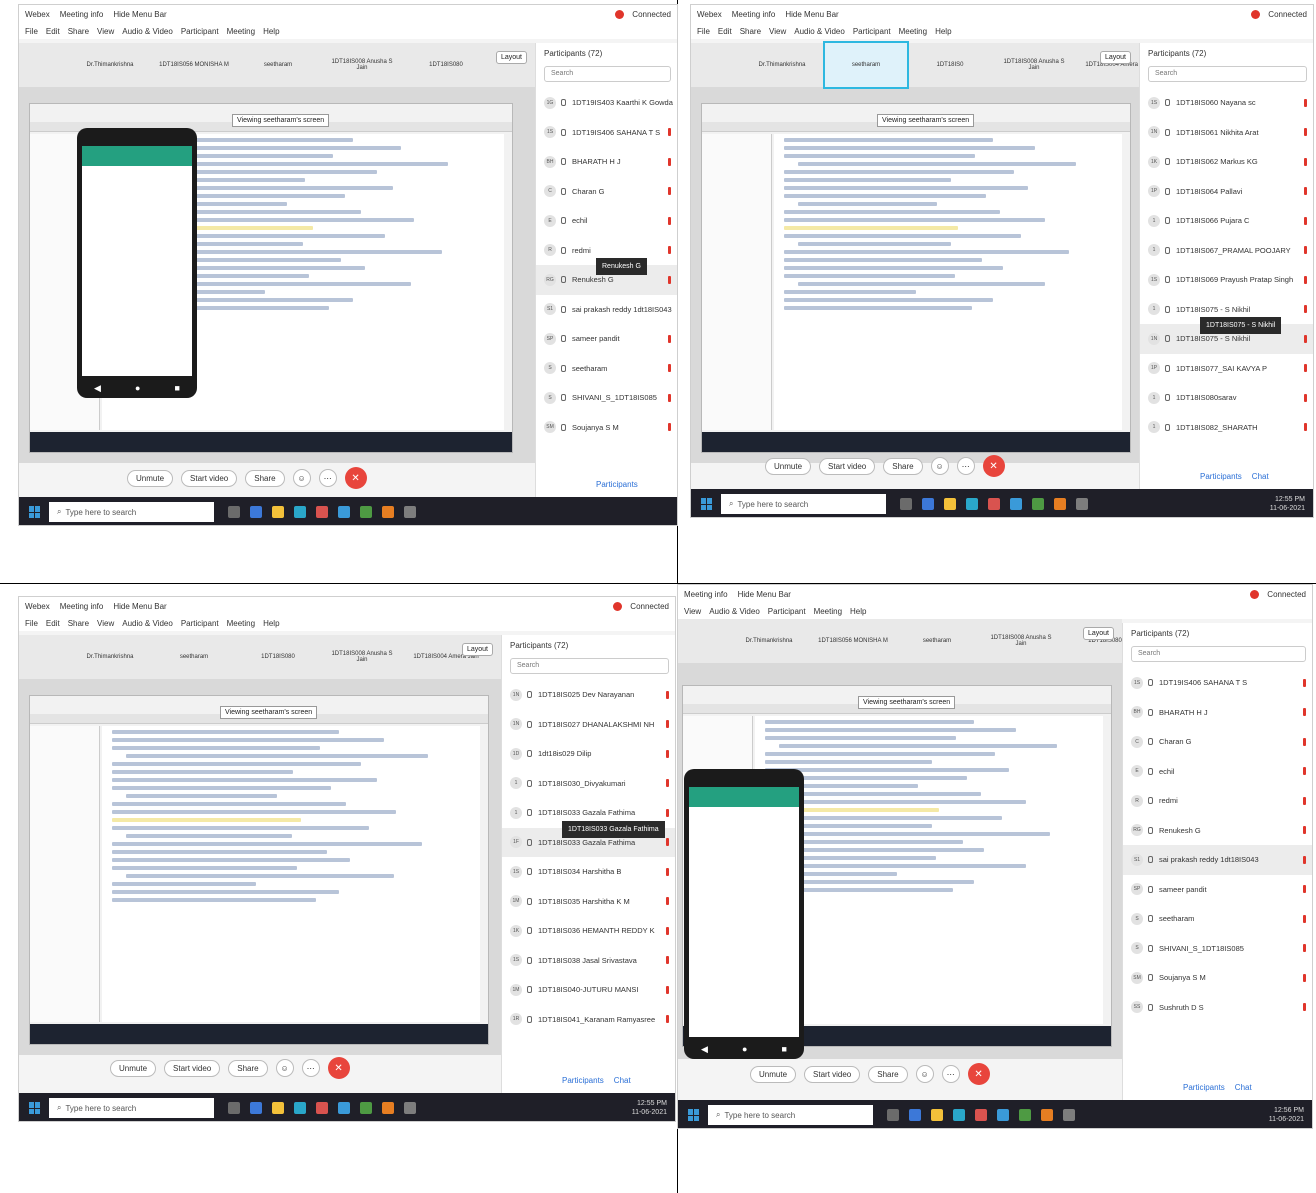 This screenshot has width=1316, height=1193. What do you see at coordinates (278, 657) in the screenshot?
I see `participant-thumbnail: 1DT18IS080` at bounding box center [278, 657].